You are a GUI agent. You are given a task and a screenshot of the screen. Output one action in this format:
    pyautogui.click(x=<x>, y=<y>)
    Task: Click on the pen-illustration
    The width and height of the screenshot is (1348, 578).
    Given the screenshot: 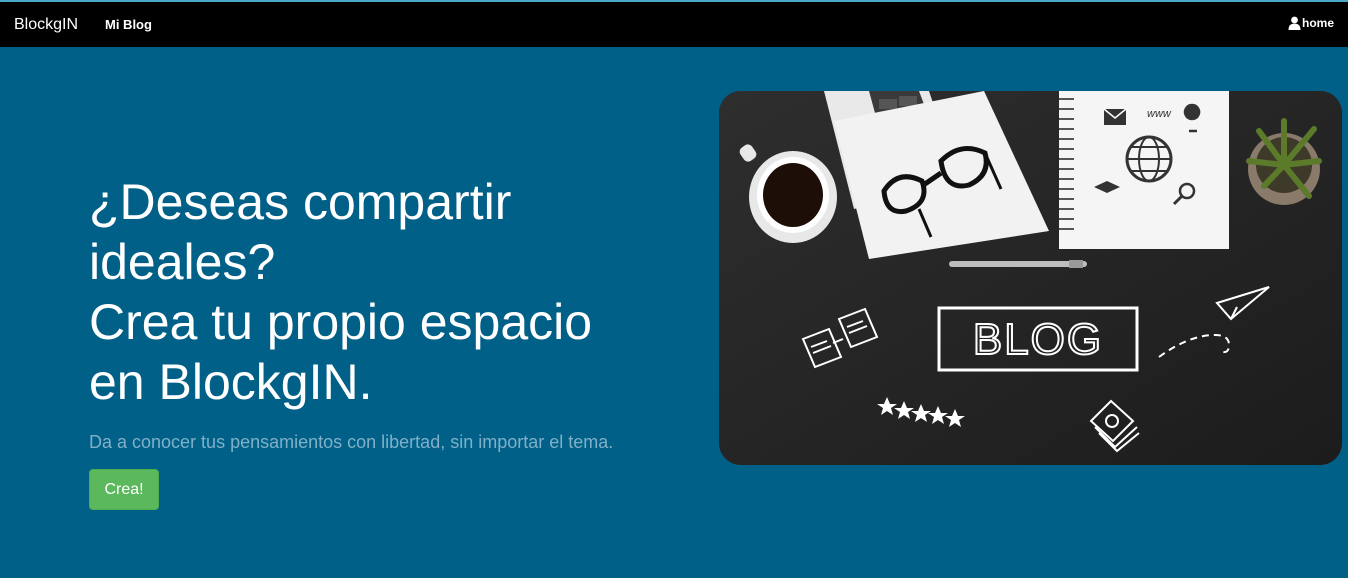 What is the action you would take?
    pyautogui.click(x=1018, y=264)
    